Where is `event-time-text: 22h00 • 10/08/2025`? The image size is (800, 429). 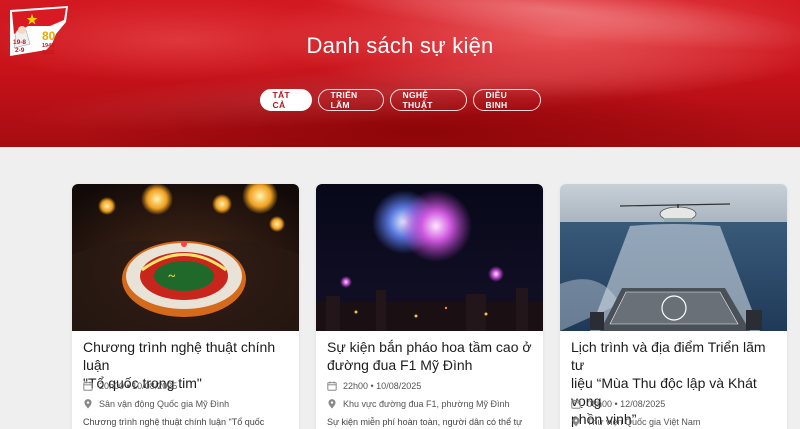
event-time-text: 22h00 • 10/08/2025 is located at coordinates (382, 386).